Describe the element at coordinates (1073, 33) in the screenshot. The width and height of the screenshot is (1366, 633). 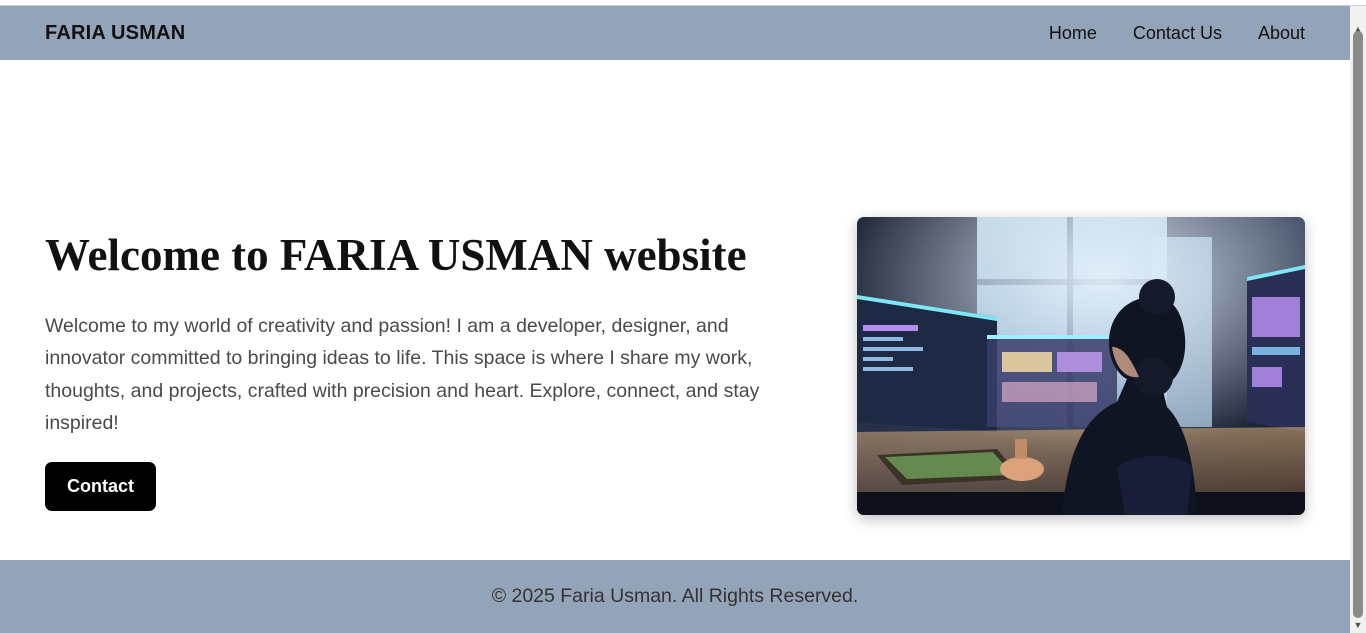
I see `nav-link-home: Home` at that location.